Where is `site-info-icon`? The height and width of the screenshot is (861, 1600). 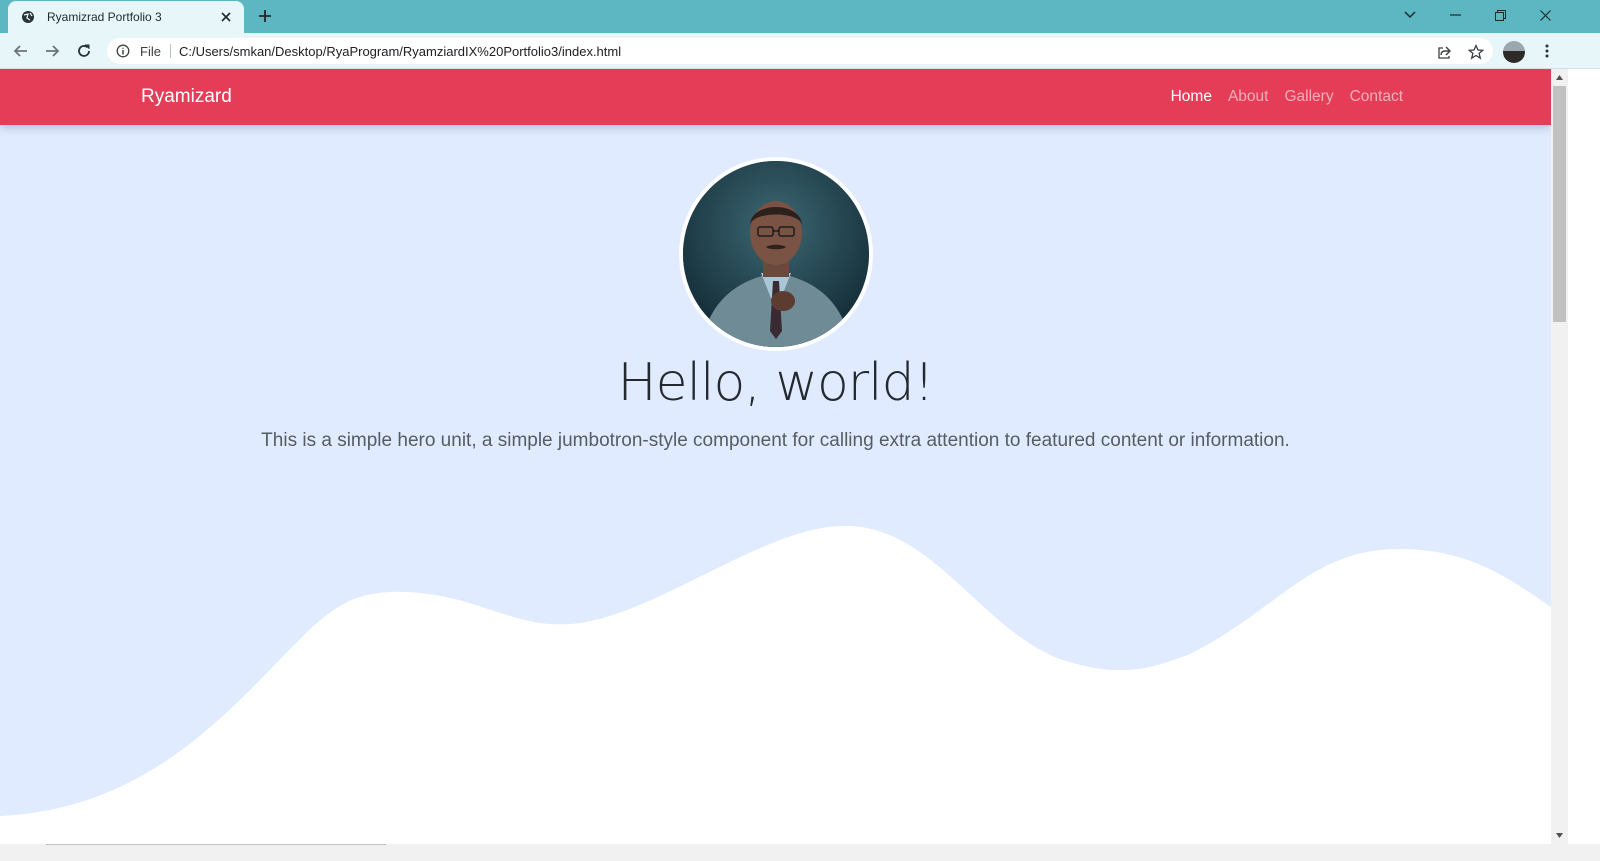 site-info-icon is located at coordinates (123, 51).